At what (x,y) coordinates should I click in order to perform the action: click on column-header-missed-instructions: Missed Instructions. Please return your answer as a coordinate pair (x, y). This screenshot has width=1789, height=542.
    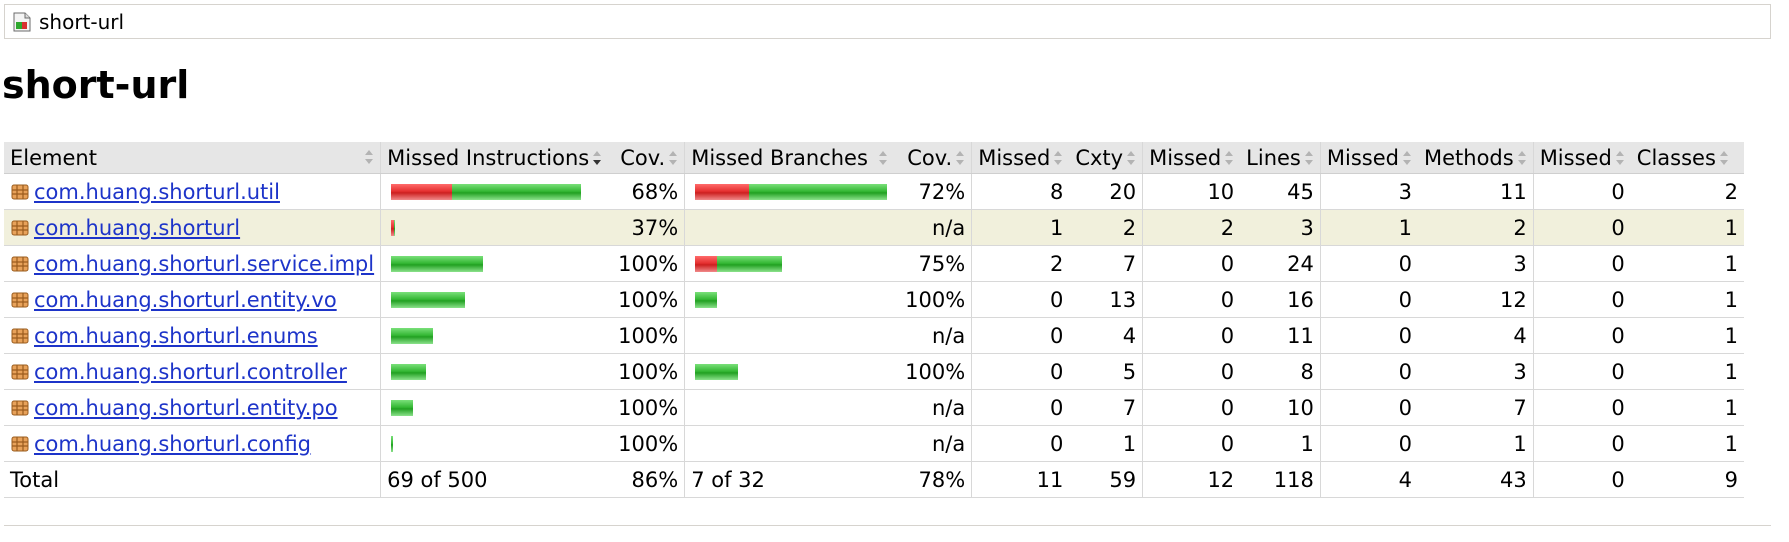
    Looking at the image, I should click on (494, 158).